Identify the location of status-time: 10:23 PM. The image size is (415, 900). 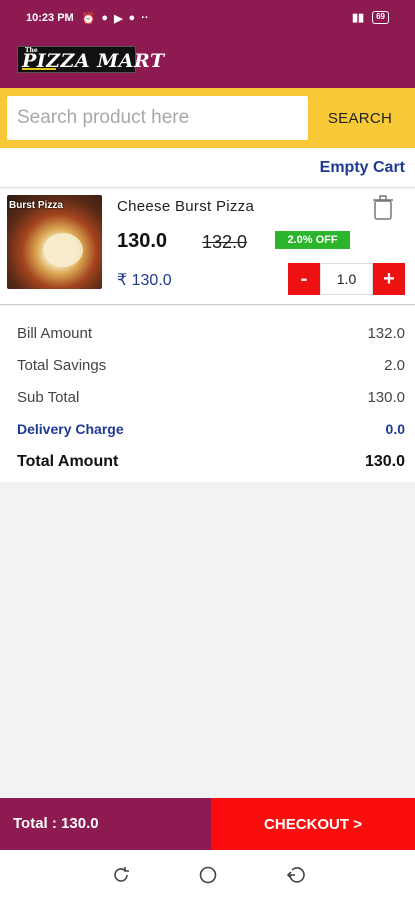
(50, 18).